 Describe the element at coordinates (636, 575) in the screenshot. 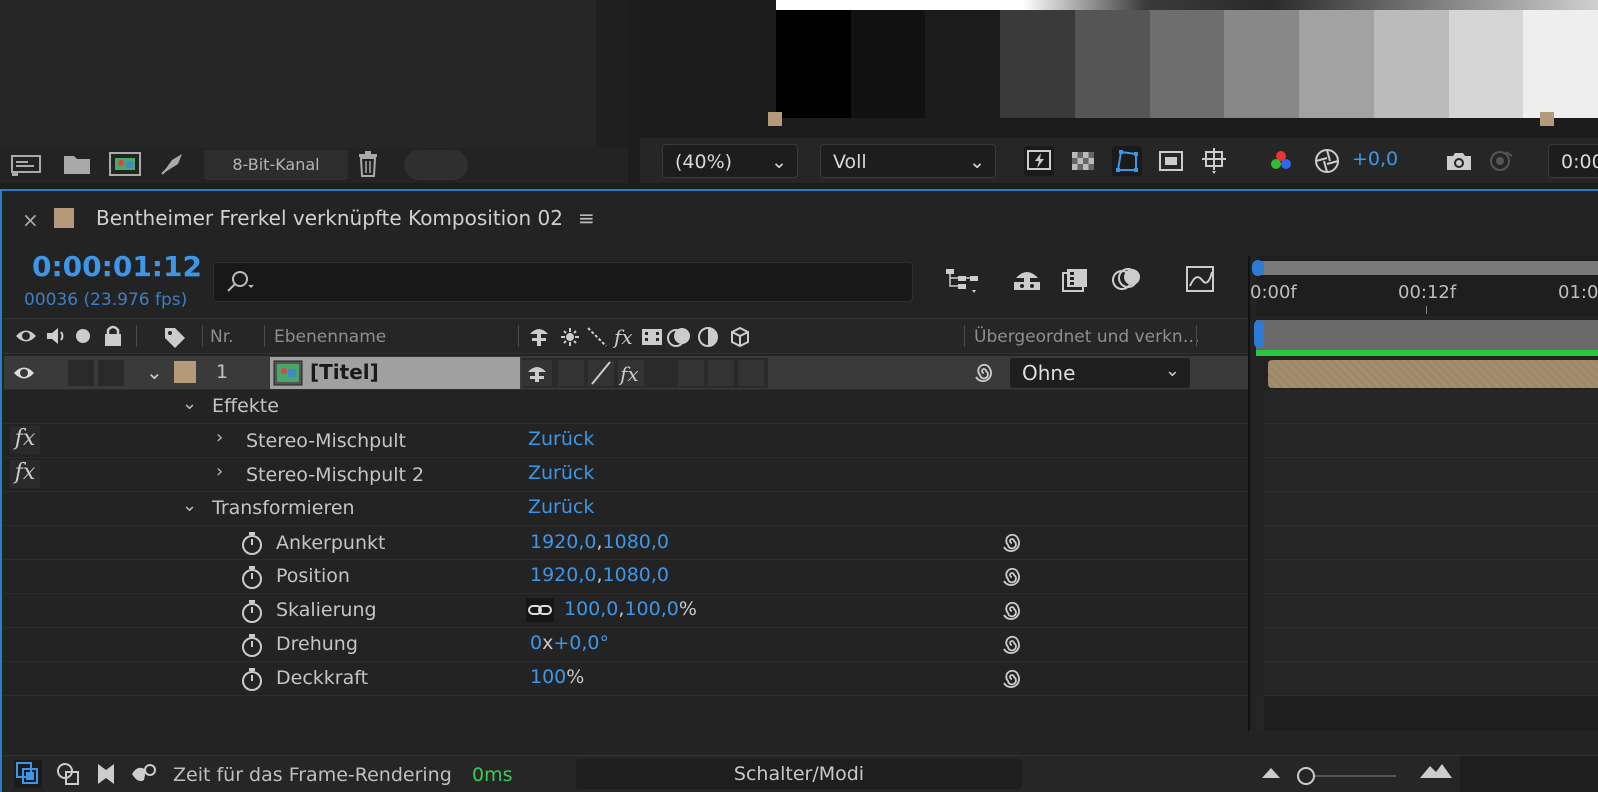

I see `property-value-y: 1080,0` at that location.